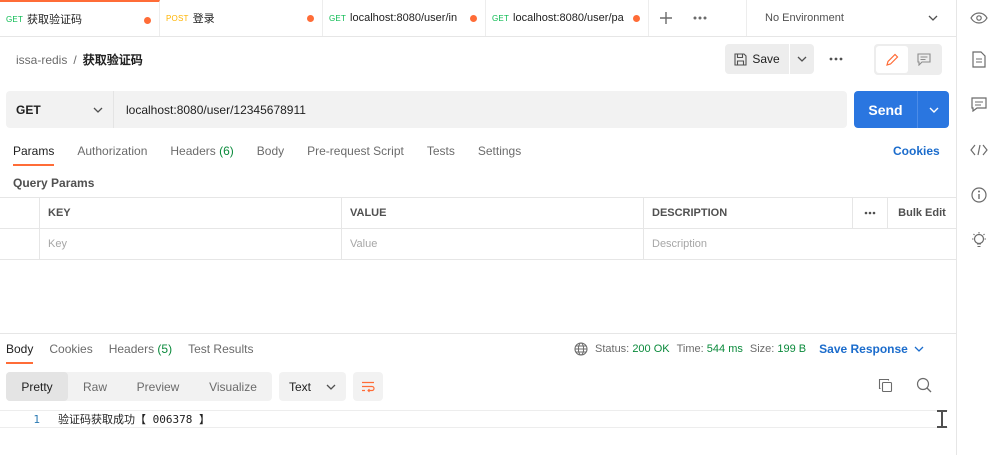 This screenshot has height=455, width=1000. What do you see at coordinates (28, 109) in the screenshot?
I see `http-method-value: GET` at bounding box center [28, 109].